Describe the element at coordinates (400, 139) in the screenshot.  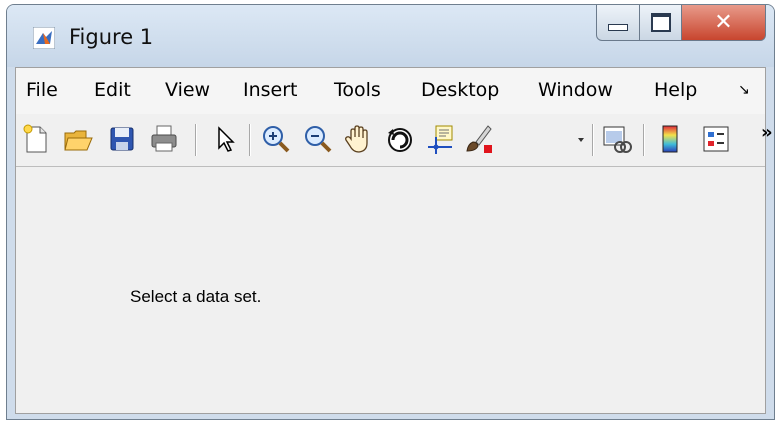
I see `rotate-3d-icon` at that location.